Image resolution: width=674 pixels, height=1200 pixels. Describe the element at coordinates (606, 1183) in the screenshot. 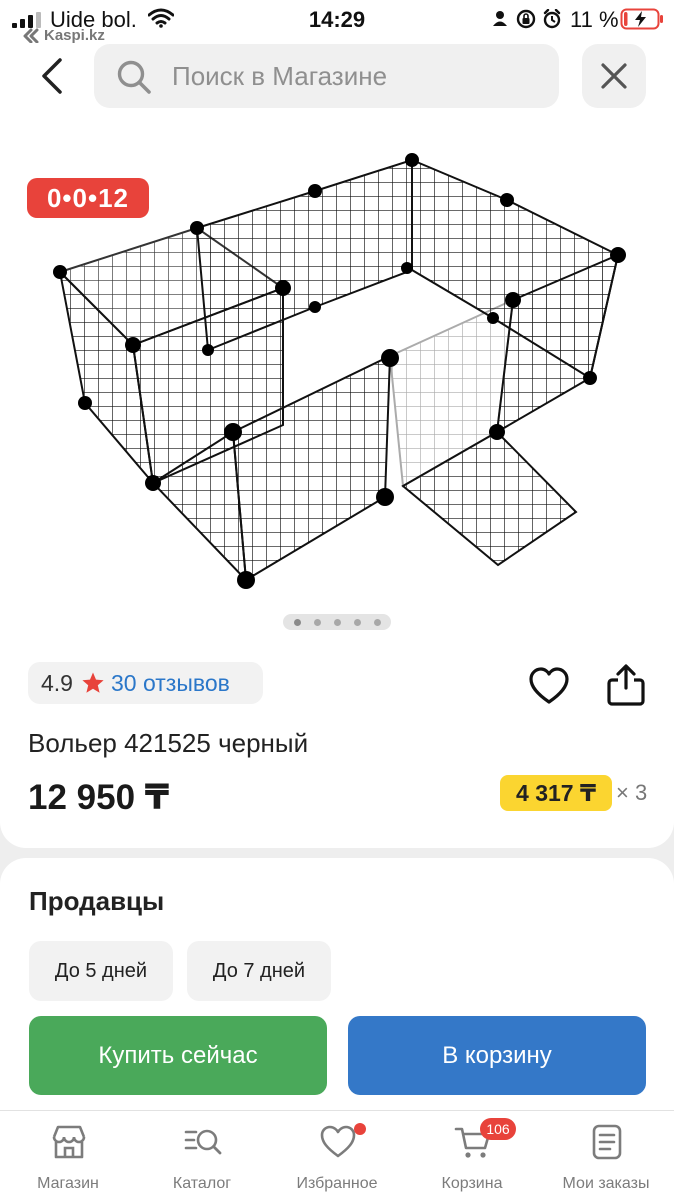

I see `tab-my-orders-label: Мои заказы` at that location.